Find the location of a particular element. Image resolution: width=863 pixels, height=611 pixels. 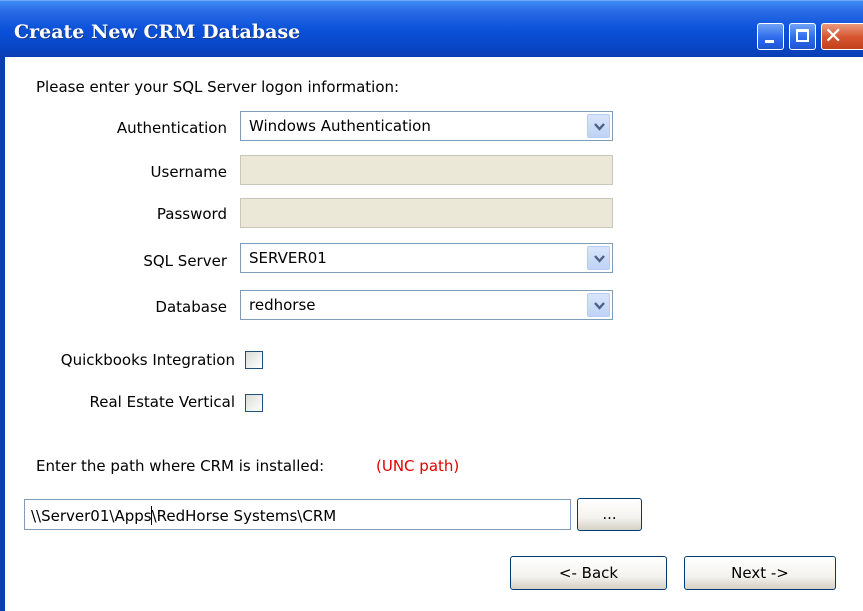

sql-server-dropdown-button is located at coordinates (598, 258).